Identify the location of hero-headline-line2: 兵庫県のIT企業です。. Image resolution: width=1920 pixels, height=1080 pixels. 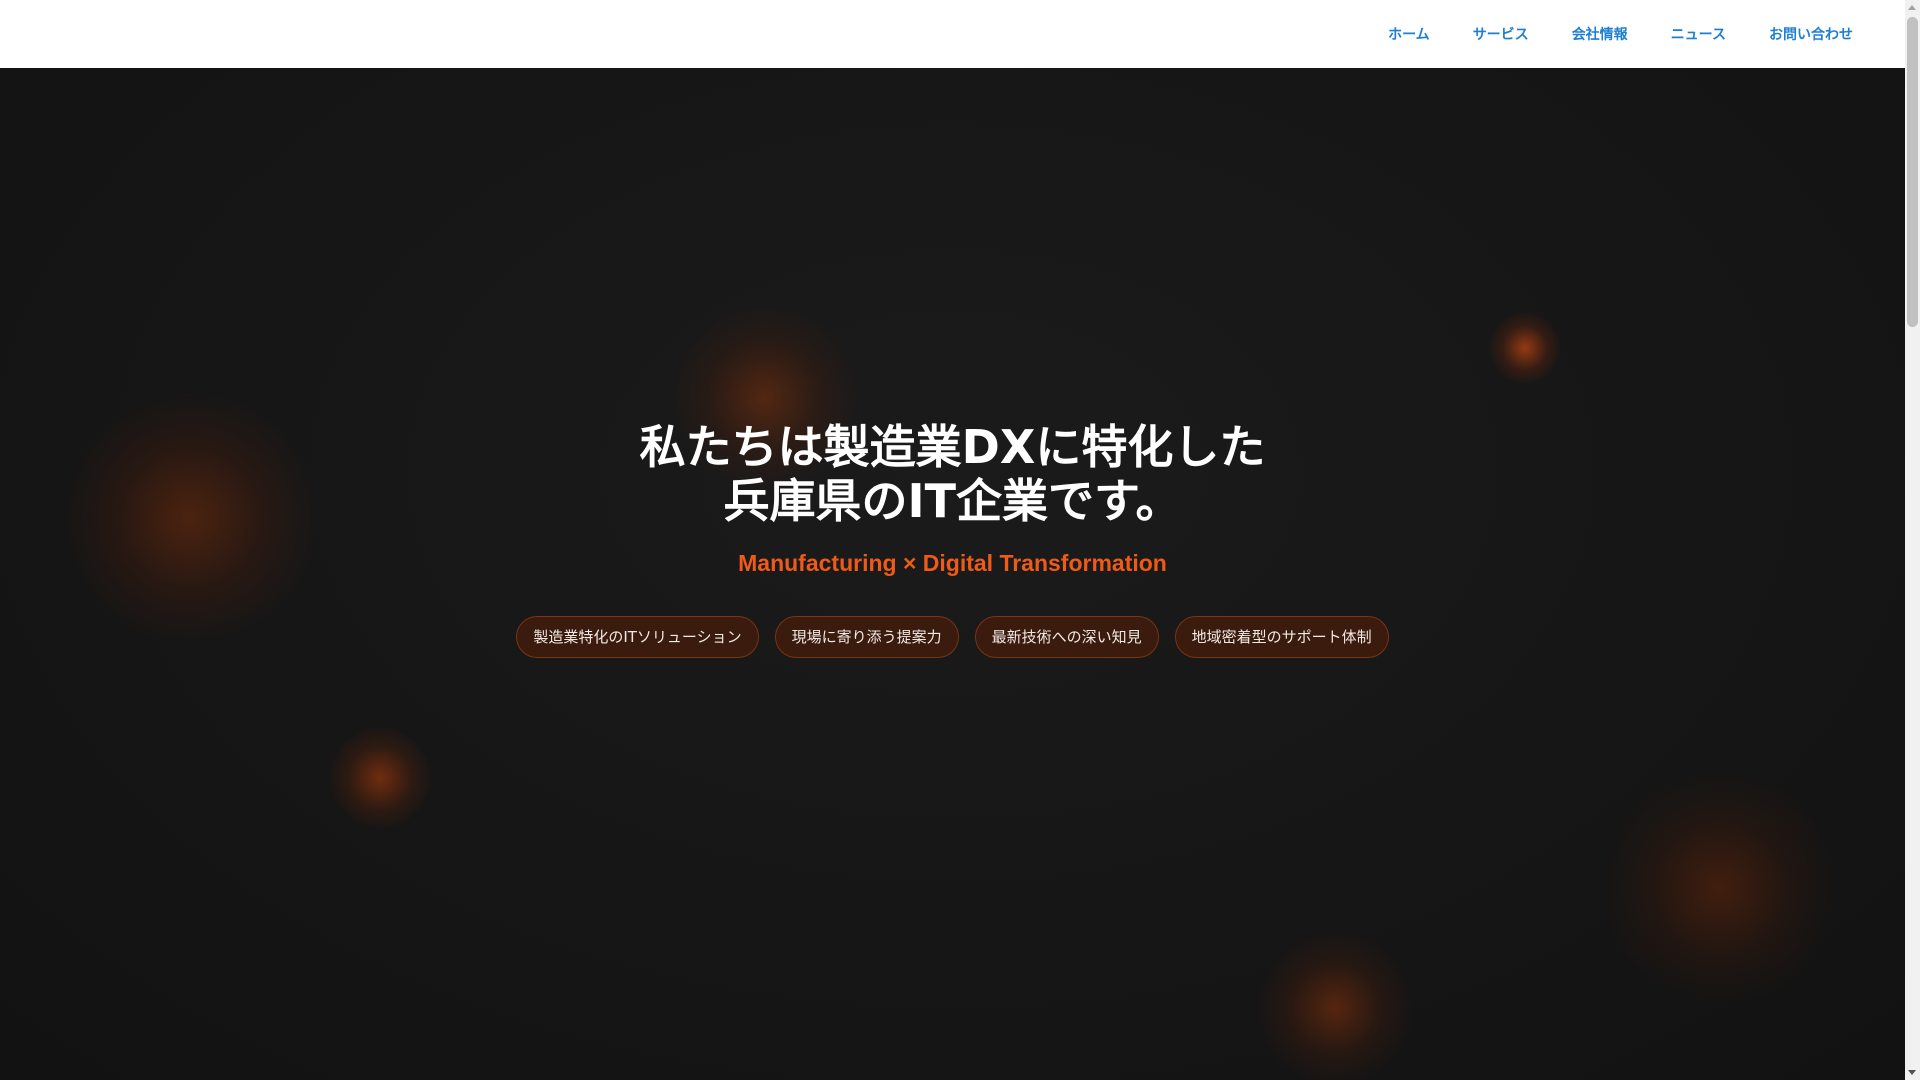
(952, 501).